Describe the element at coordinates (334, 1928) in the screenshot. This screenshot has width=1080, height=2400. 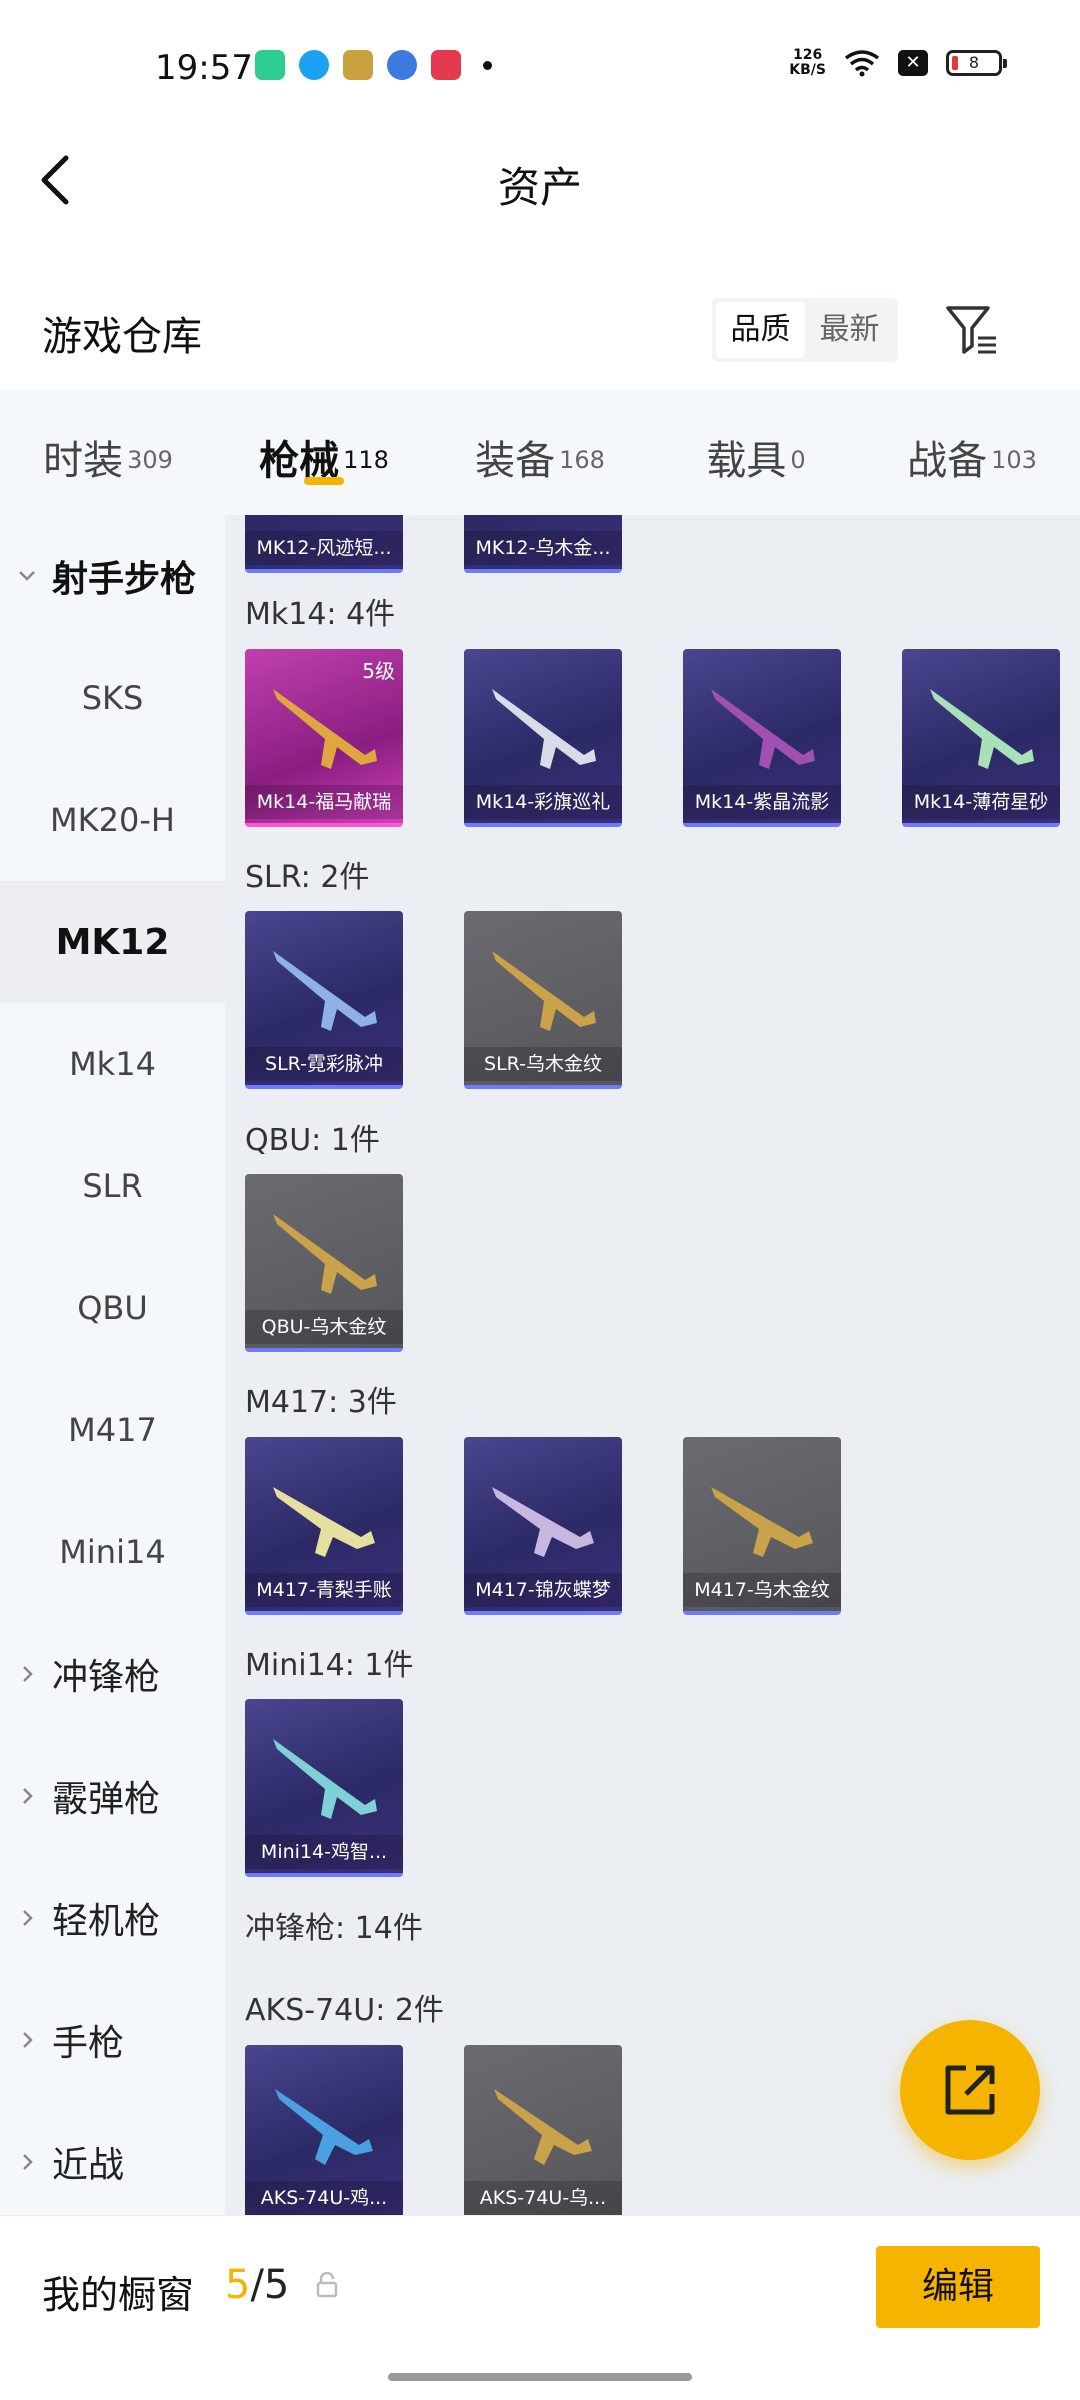
I see `category-label-smg: 冲锋枪: 14件` at that location.